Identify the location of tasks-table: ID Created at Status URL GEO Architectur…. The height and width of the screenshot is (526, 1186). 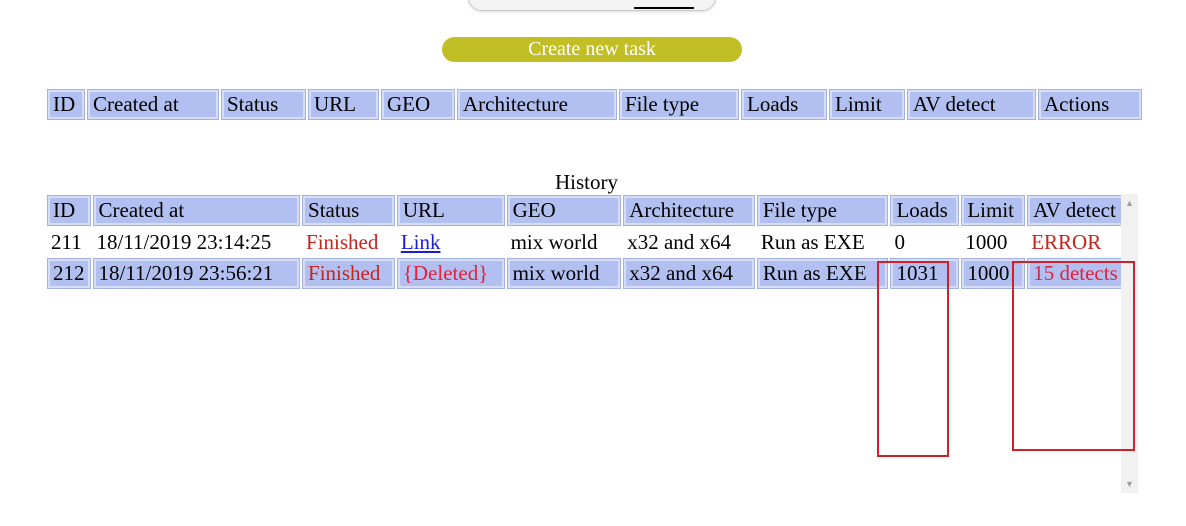
(594, 104).